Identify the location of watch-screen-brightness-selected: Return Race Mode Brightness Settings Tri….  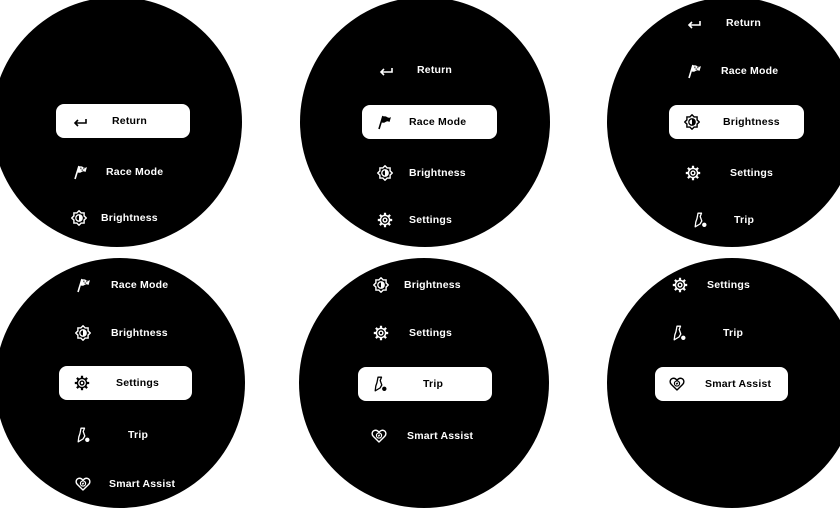
(723, 123).